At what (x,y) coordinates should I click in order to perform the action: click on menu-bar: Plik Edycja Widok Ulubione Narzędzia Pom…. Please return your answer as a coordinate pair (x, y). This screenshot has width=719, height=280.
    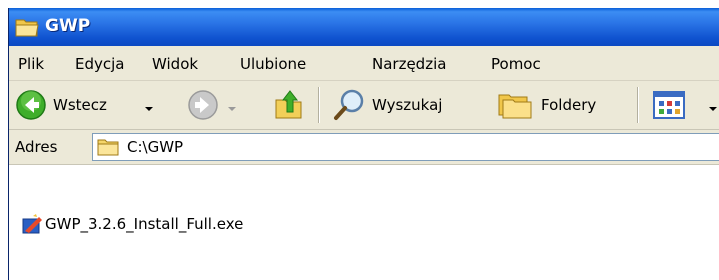
    Looking at the image, I should click on (364, 63).